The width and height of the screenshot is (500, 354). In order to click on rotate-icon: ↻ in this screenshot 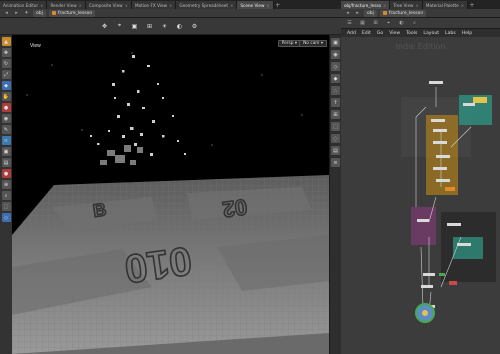, I will do `click(6, 63)`.